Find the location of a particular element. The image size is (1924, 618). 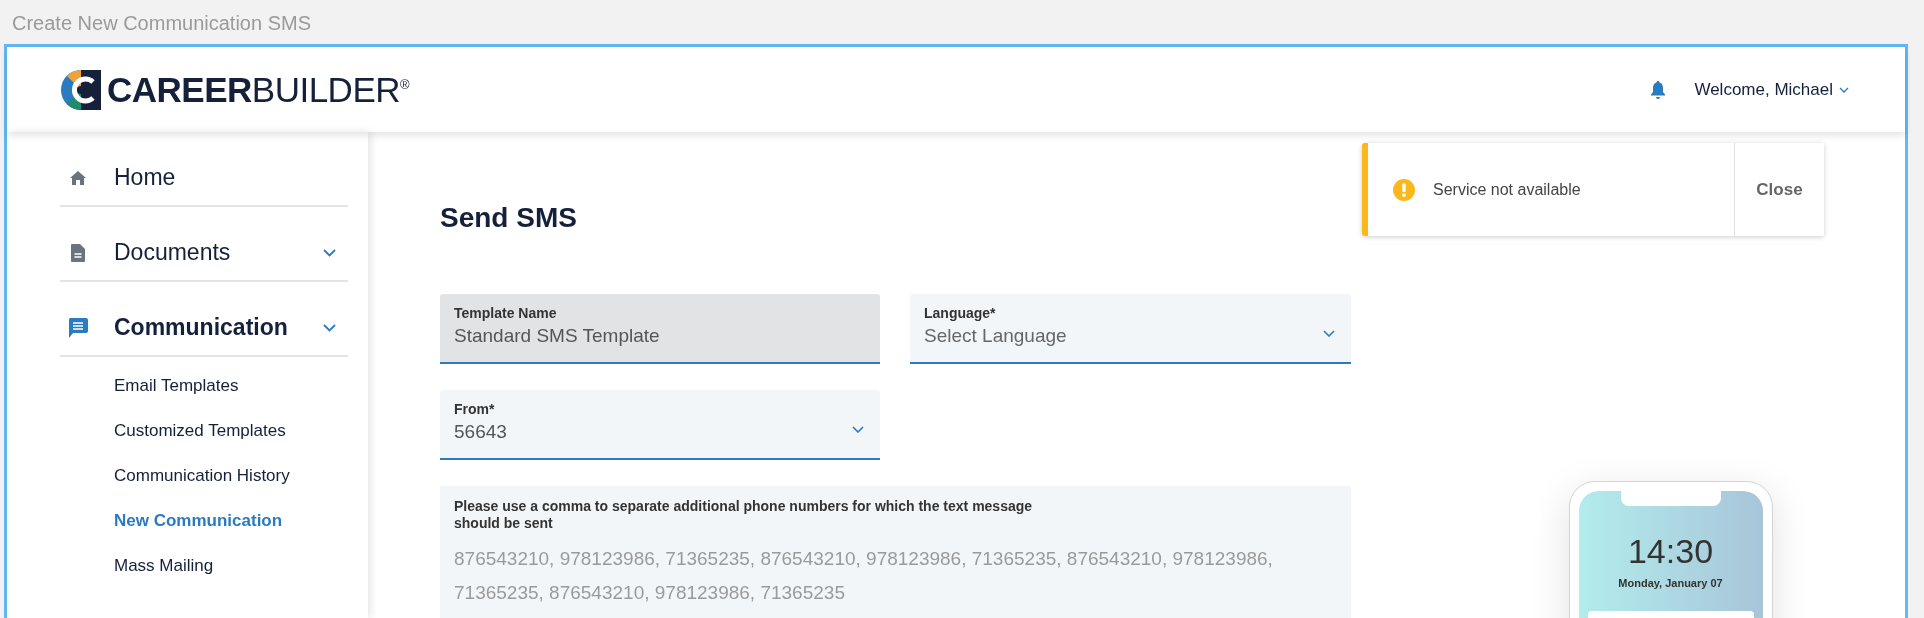

page-heading: Send SMS is located at coordinates (509, 218).